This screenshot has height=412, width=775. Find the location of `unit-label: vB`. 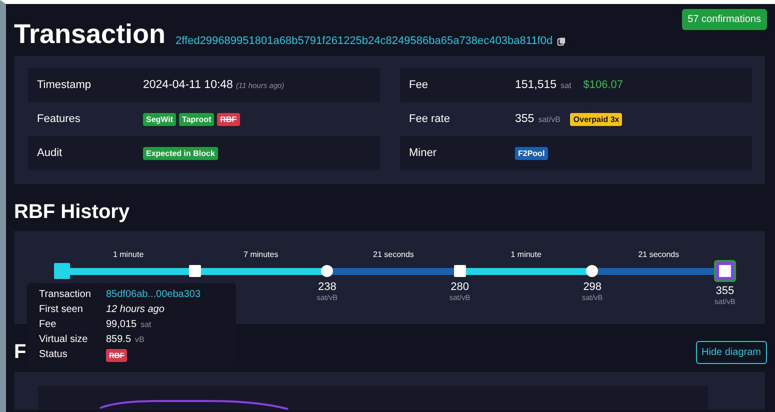

unit-label: vB is located at coordinates (139, 339).